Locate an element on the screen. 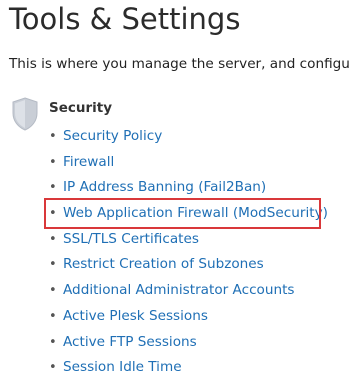  list-item: • Active Plesk Sessions is located at coordinates (188, 317).